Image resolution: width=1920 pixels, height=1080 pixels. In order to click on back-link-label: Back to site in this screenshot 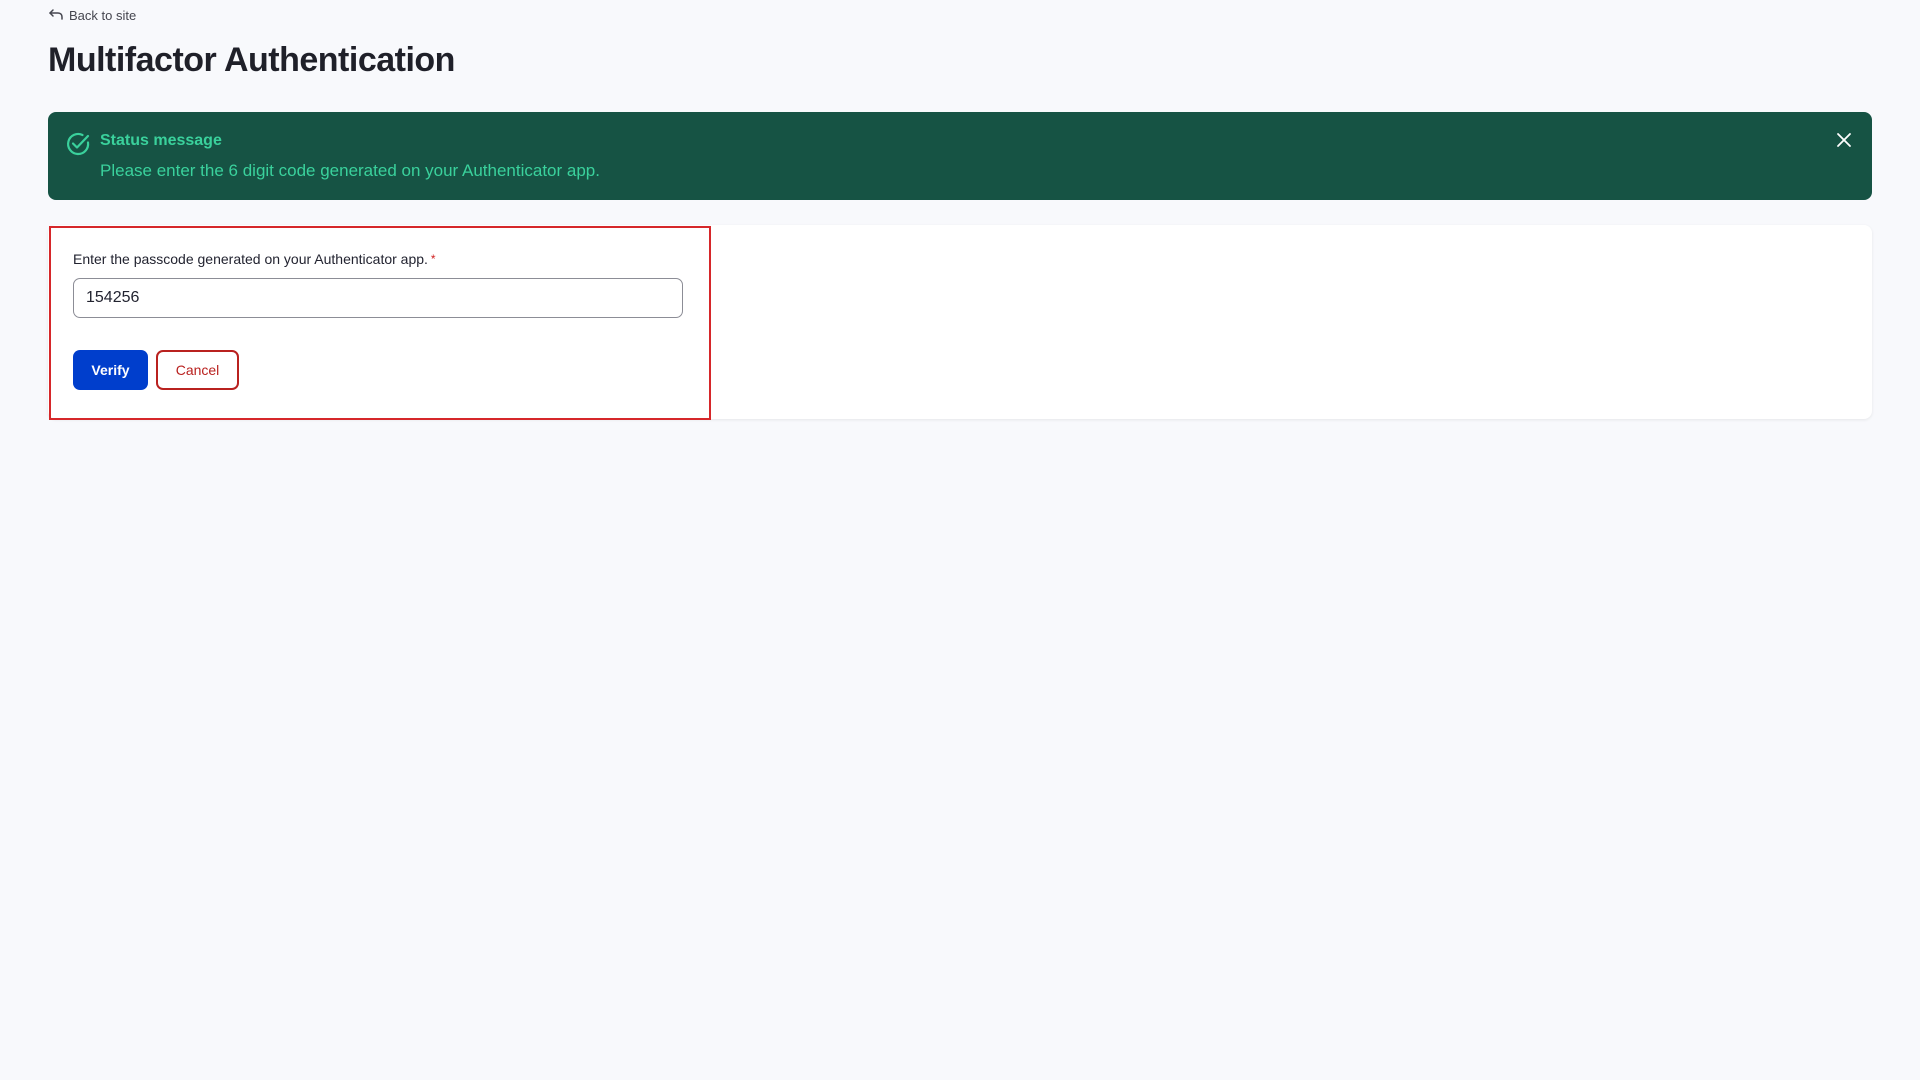, I will do `click(103, 15)`.